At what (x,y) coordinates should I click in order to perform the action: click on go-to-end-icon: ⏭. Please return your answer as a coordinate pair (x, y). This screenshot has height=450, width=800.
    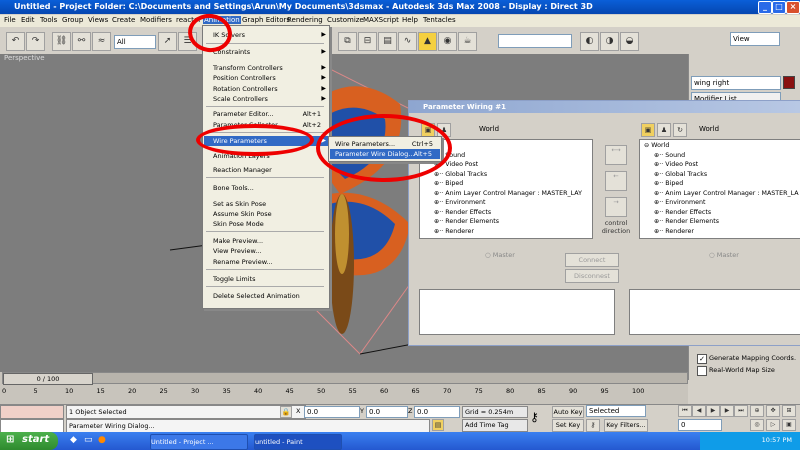
    Looking at the image, I should click on (741, 411).